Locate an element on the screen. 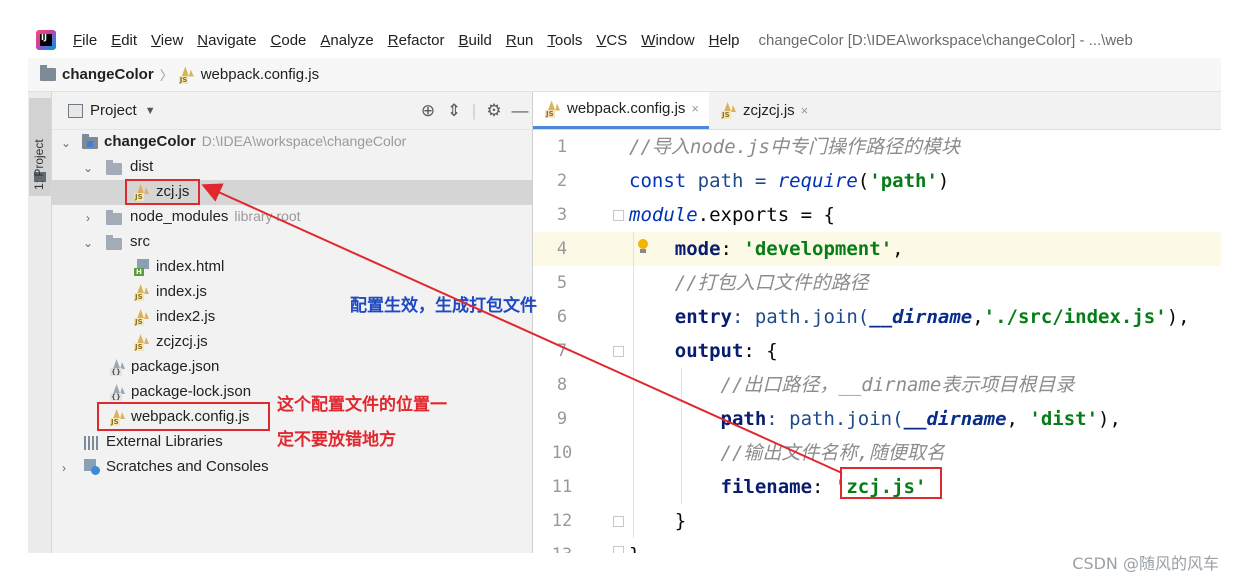  highlight-box-webpack-config is located at coordinates (183, 416).